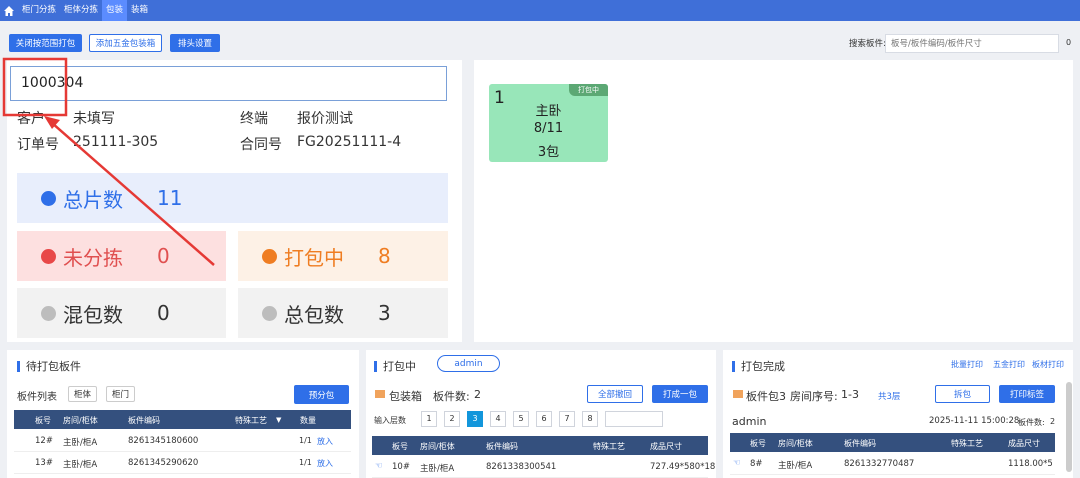 The width and height of the screenshot is (1080, 478). I want to click on highlight-box, so click(35, 87).